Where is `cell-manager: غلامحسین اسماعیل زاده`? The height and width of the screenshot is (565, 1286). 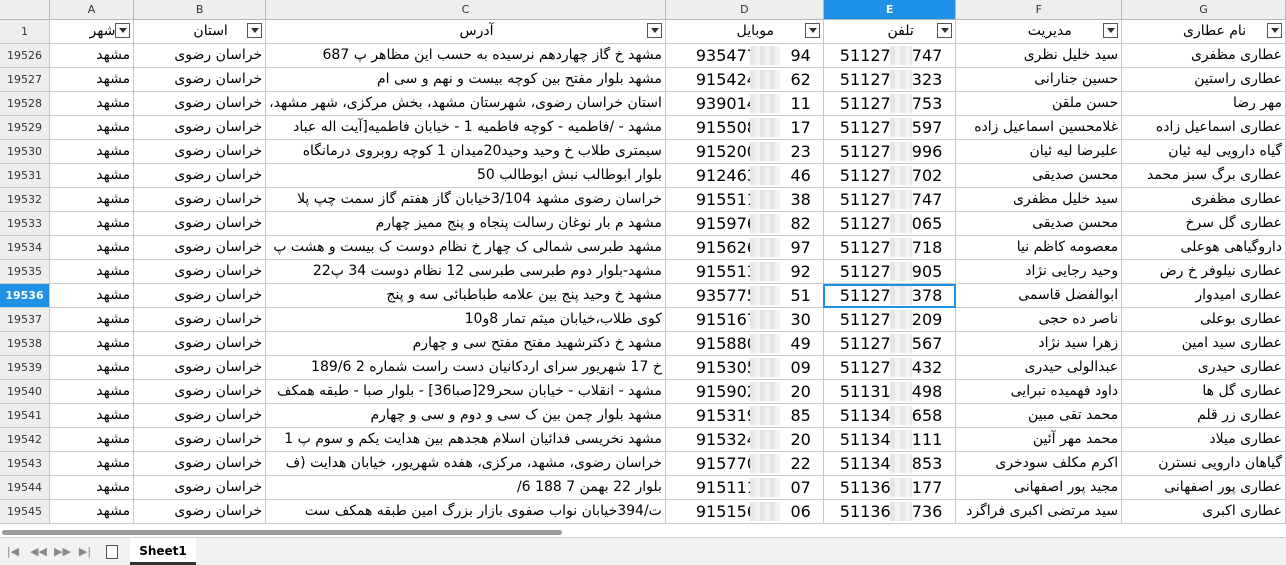 cell-manager: غلامحسین اسماعیل زاده is located at coordinates (1038, 127).